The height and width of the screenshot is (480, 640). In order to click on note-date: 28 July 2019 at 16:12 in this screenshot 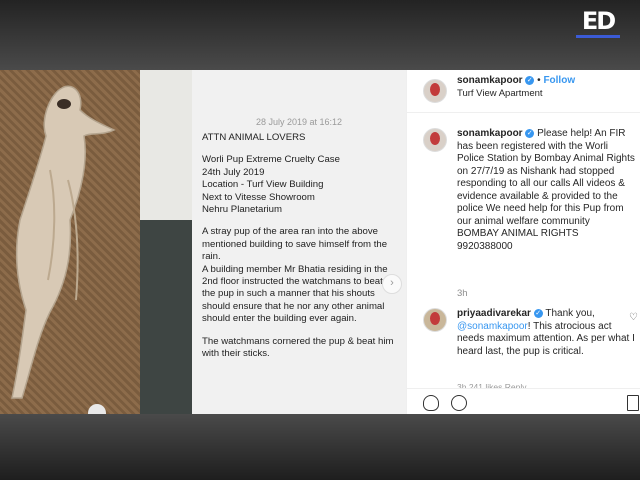, I will do `click(299, 122)`.